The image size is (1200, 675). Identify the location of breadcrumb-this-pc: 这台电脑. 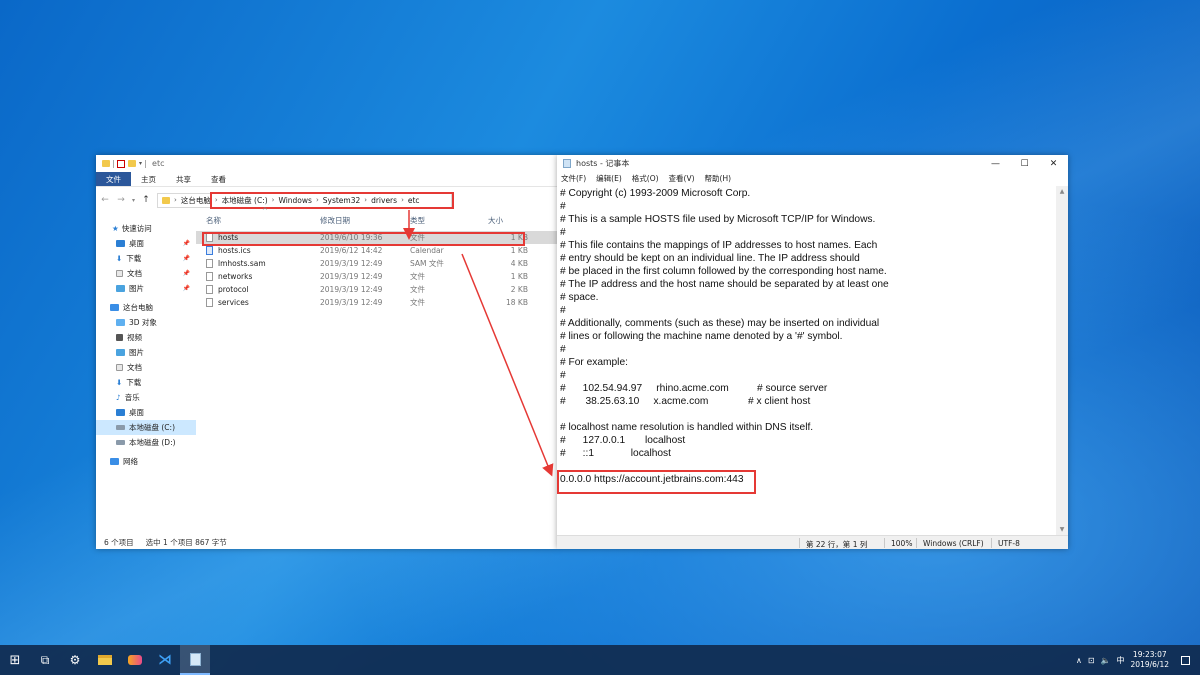
(196, 200).